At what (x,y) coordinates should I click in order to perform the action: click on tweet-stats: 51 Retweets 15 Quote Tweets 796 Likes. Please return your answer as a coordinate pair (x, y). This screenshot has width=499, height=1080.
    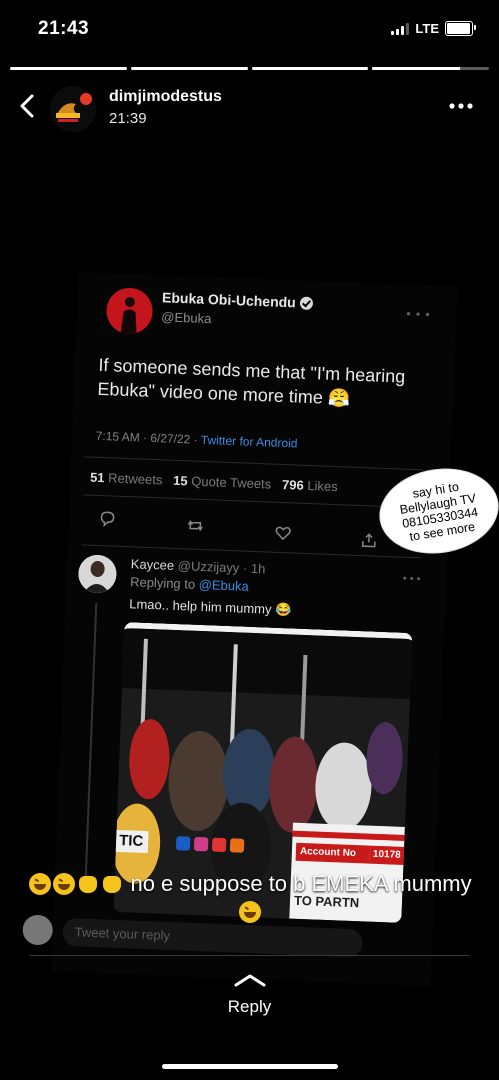
    Looking at the image, I should click on (214, 482).